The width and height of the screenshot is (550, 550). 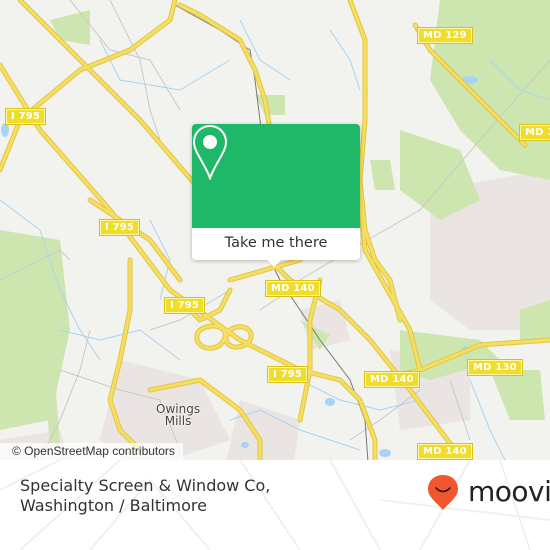 I want to click on map-attribution: © OpenStreetMap contributors, so click(x=91, y=451).